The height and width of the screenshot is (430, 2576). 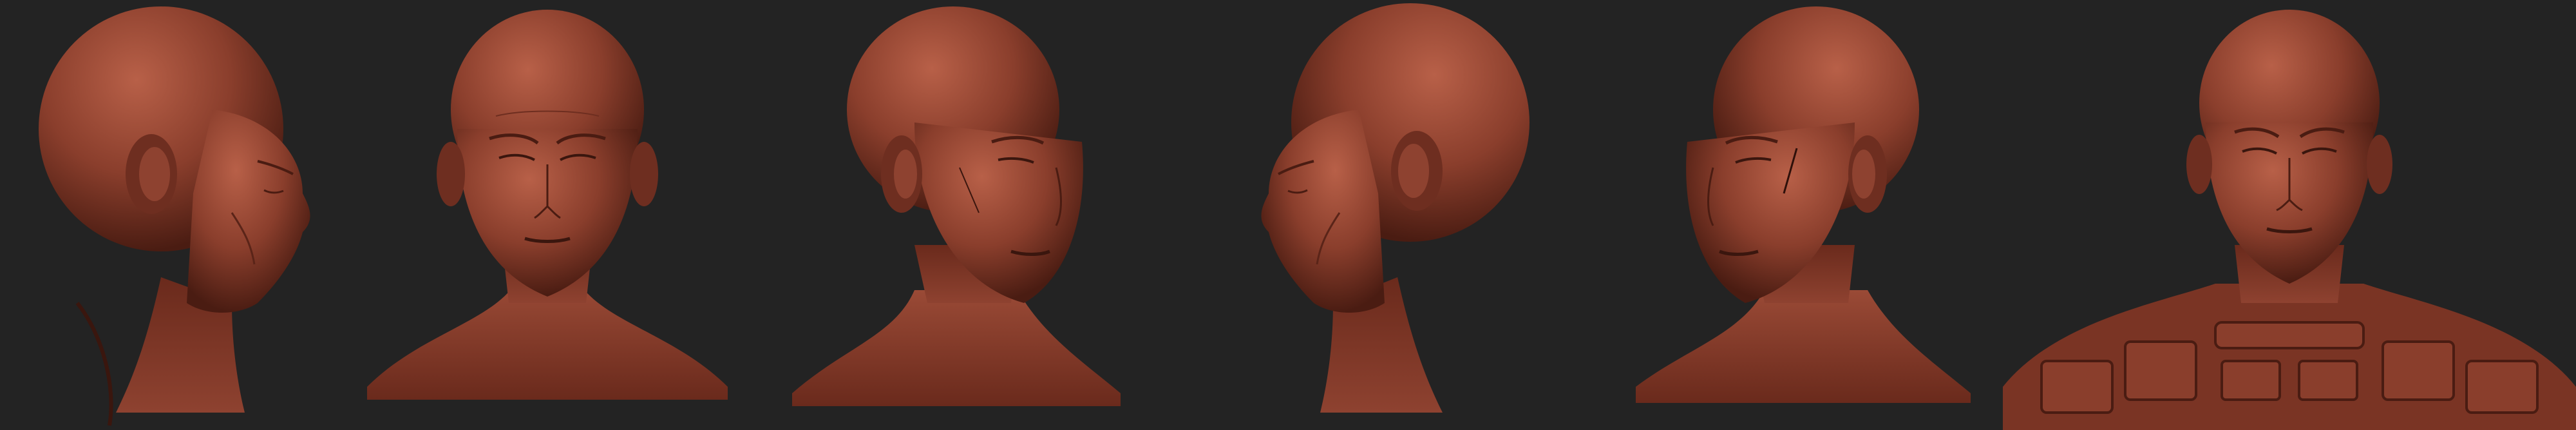 What do you see at coordinates (959, 215) in the screenshot?
I see `three-quarter-right-view` at bounding box center [959, 215].